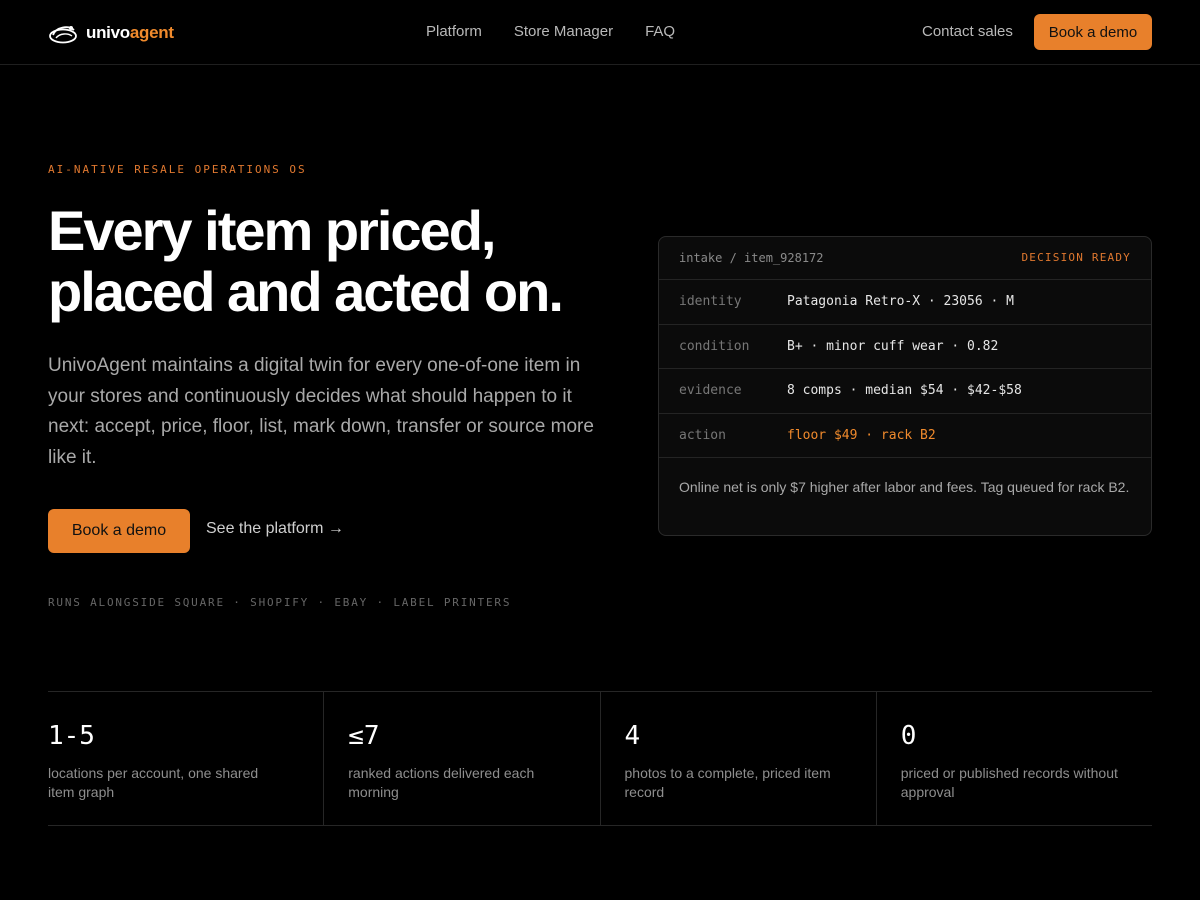  Describe the element at coordinates (71, 736) in the screenshot. I see `stat-value: 1-5` at that location.